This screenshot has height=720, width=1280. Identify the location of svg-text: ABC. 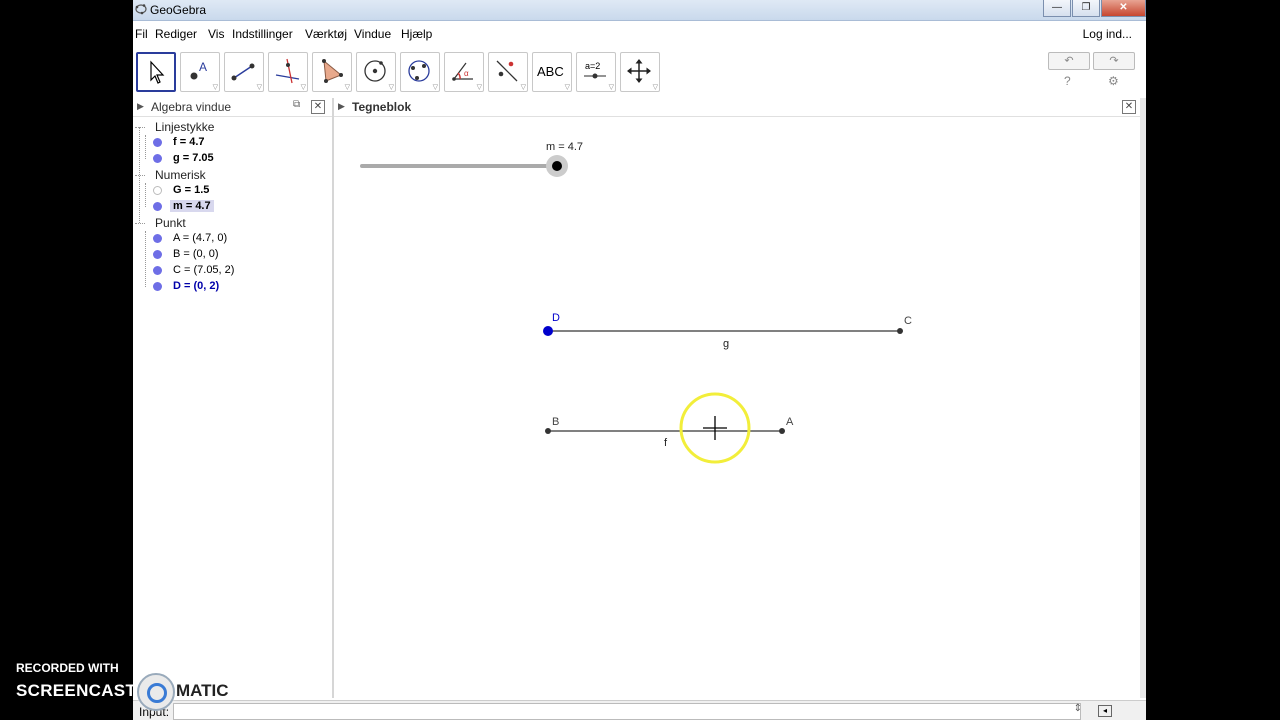
(550, 71).